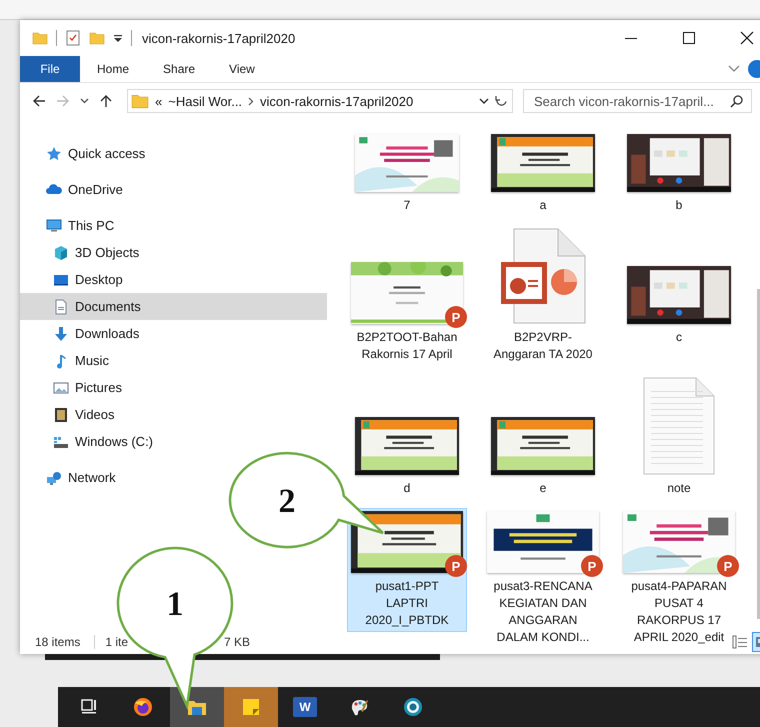 Image resolution: width=760 pixels, height=727 pixels. I want to click on file-item: a, so click(543, 172).